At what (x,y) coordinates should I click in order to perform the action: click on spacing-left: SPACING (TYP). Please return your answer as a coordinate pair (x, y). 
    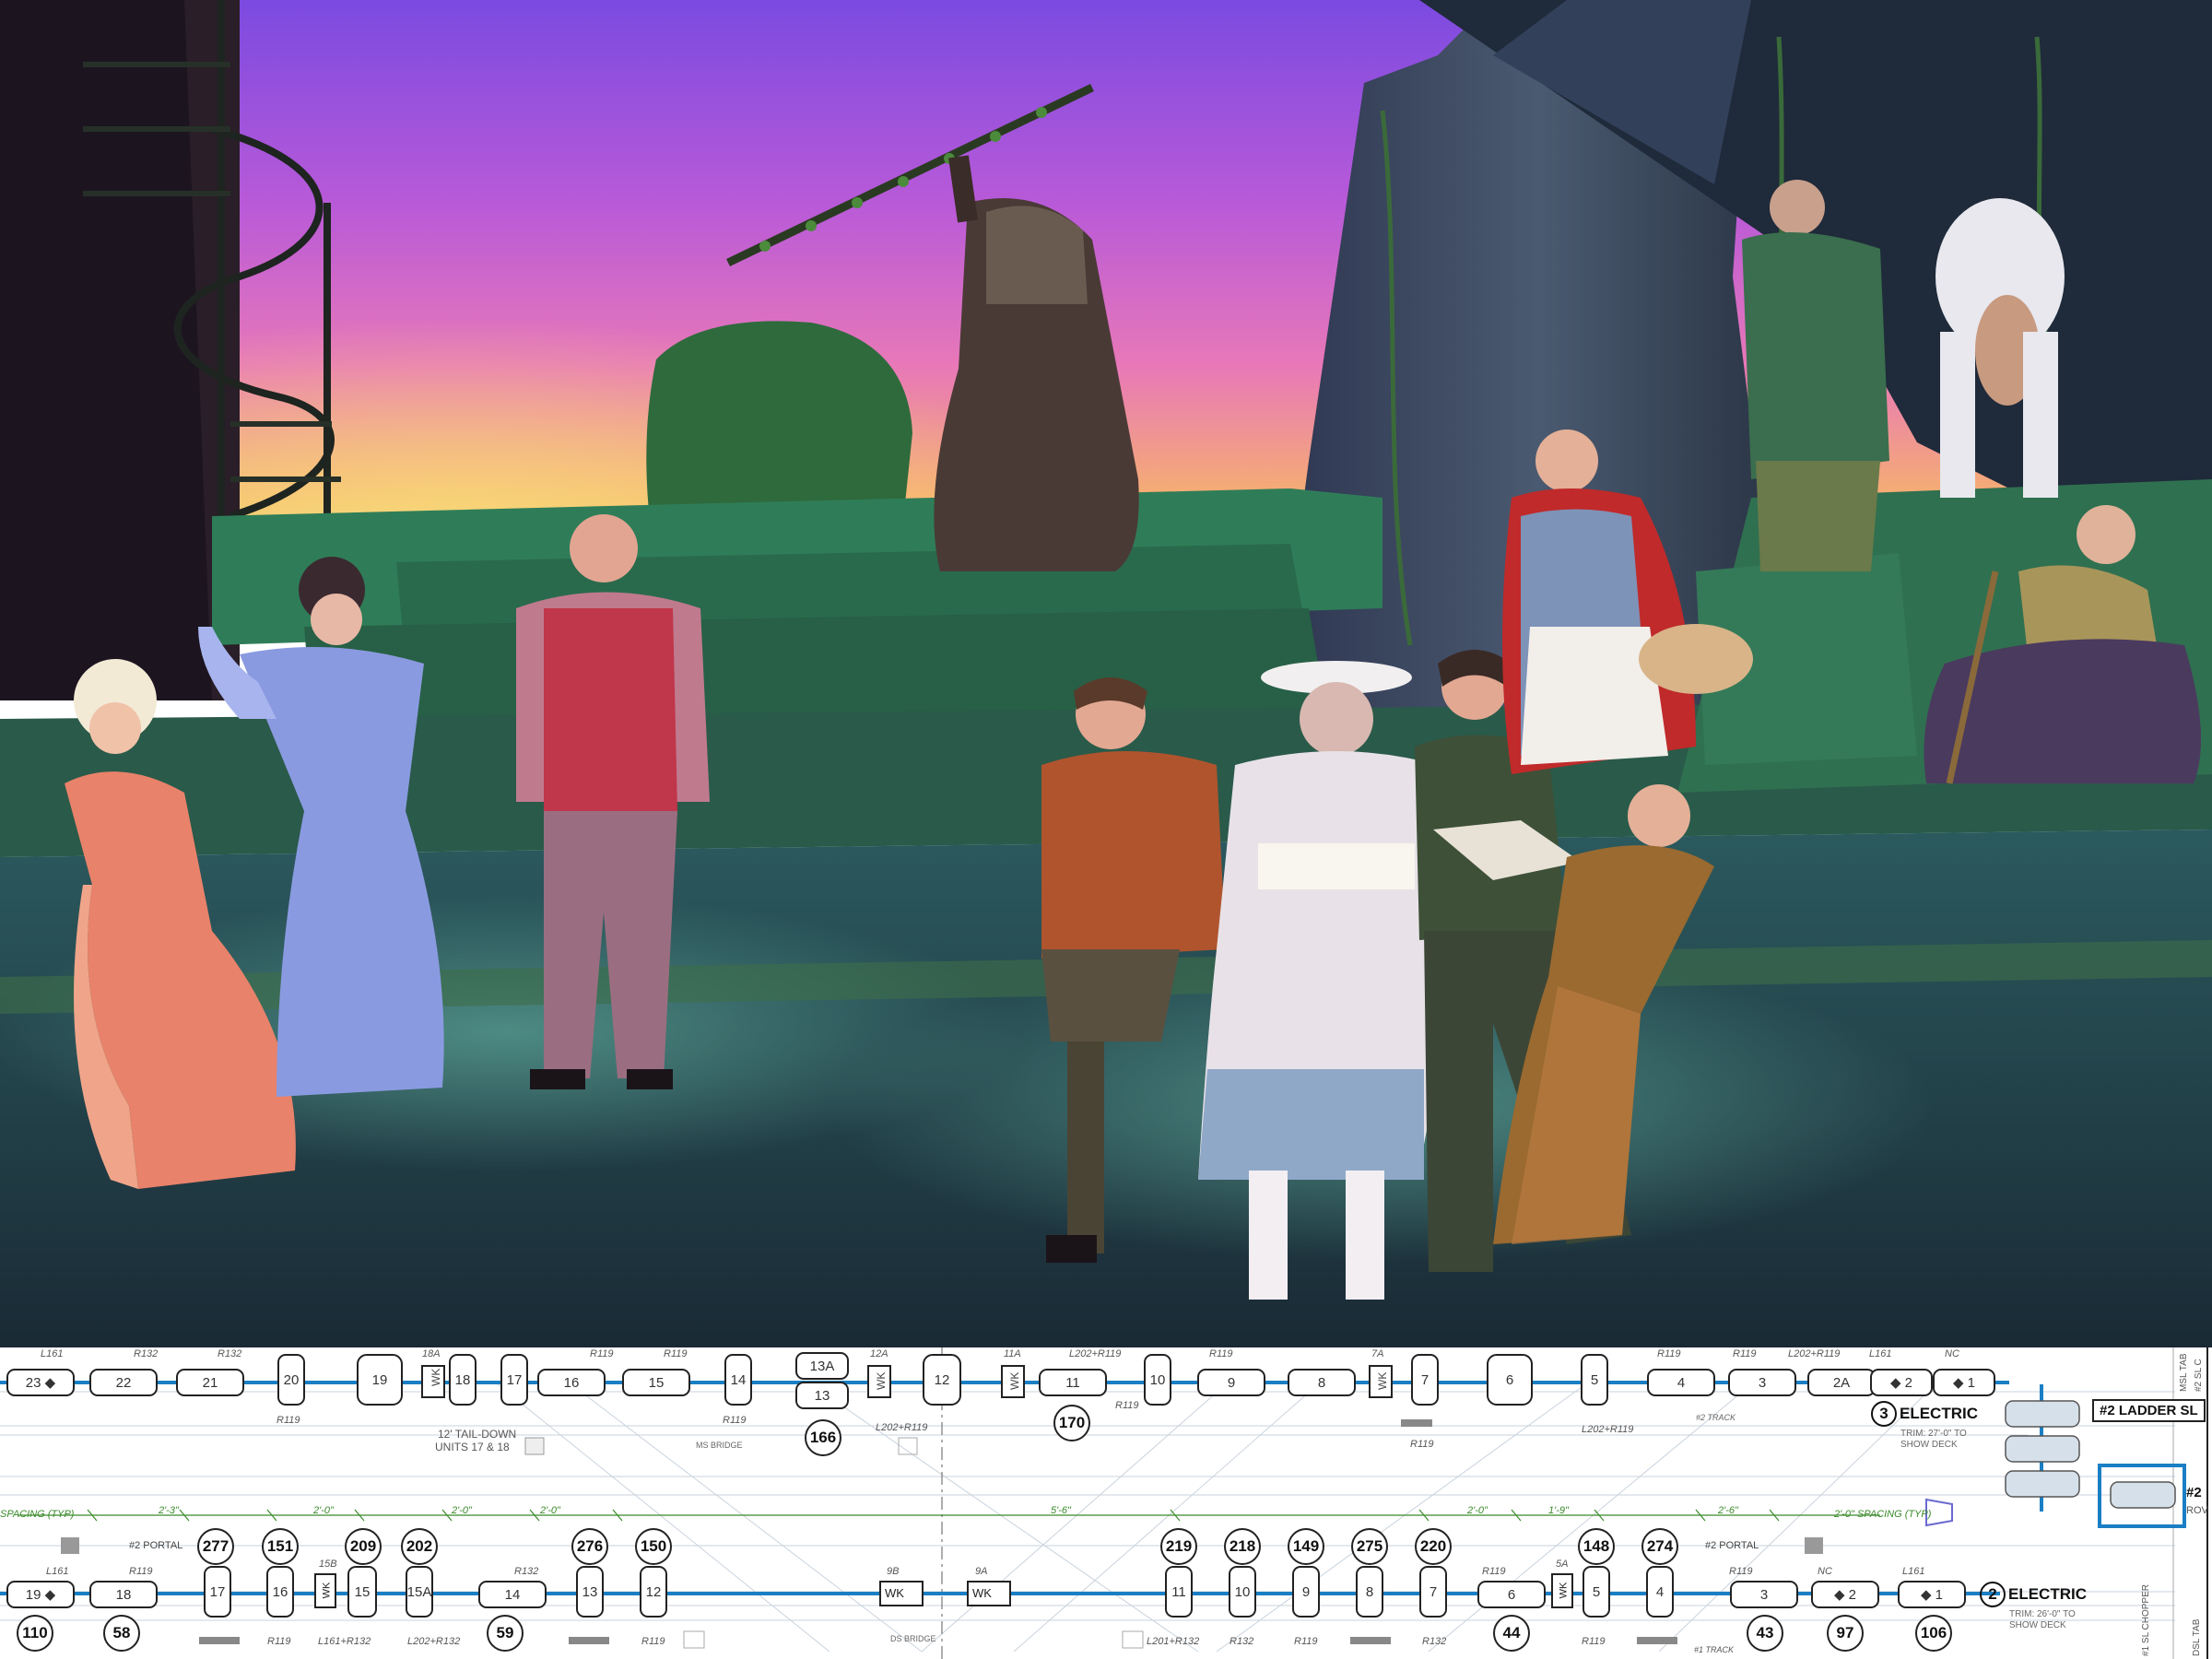
    Looking at the image, I should click on (37, 1514).